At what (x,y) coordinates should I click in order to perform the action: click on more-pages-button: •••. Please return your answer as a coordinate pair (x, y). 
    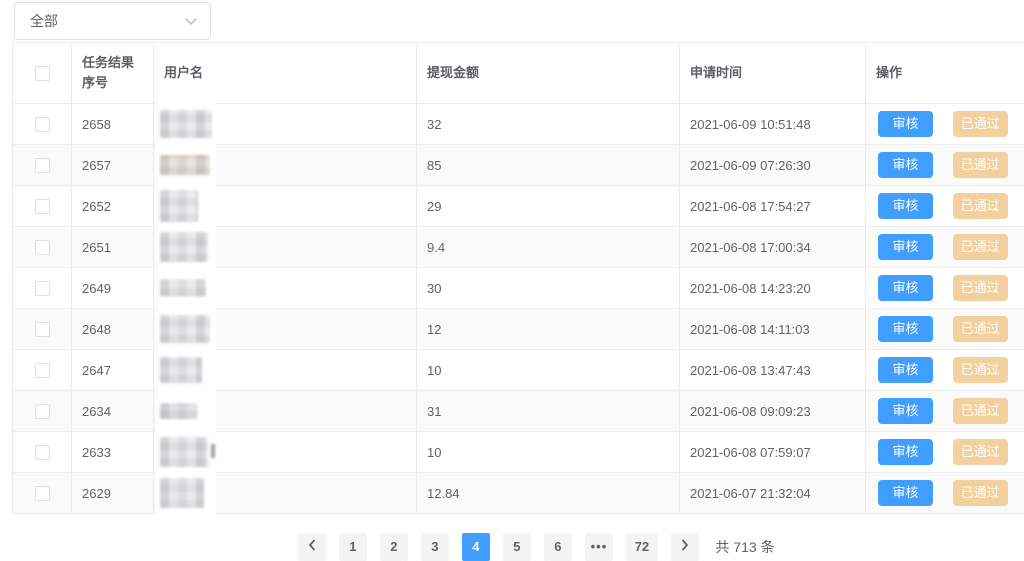
    Looking at the image, I should click on (598, 547).